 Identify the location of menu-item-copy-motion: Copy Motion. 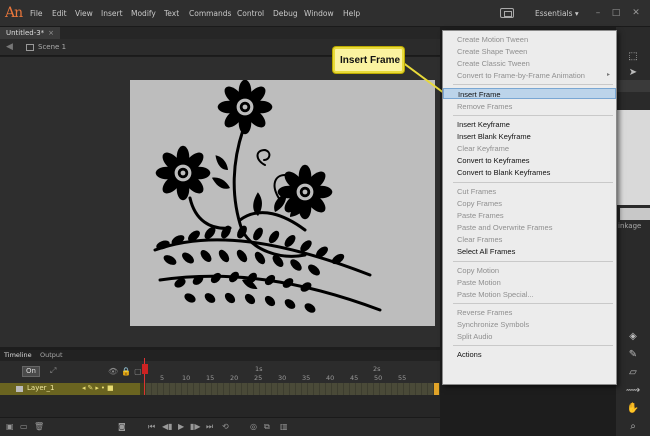
(529, 270).